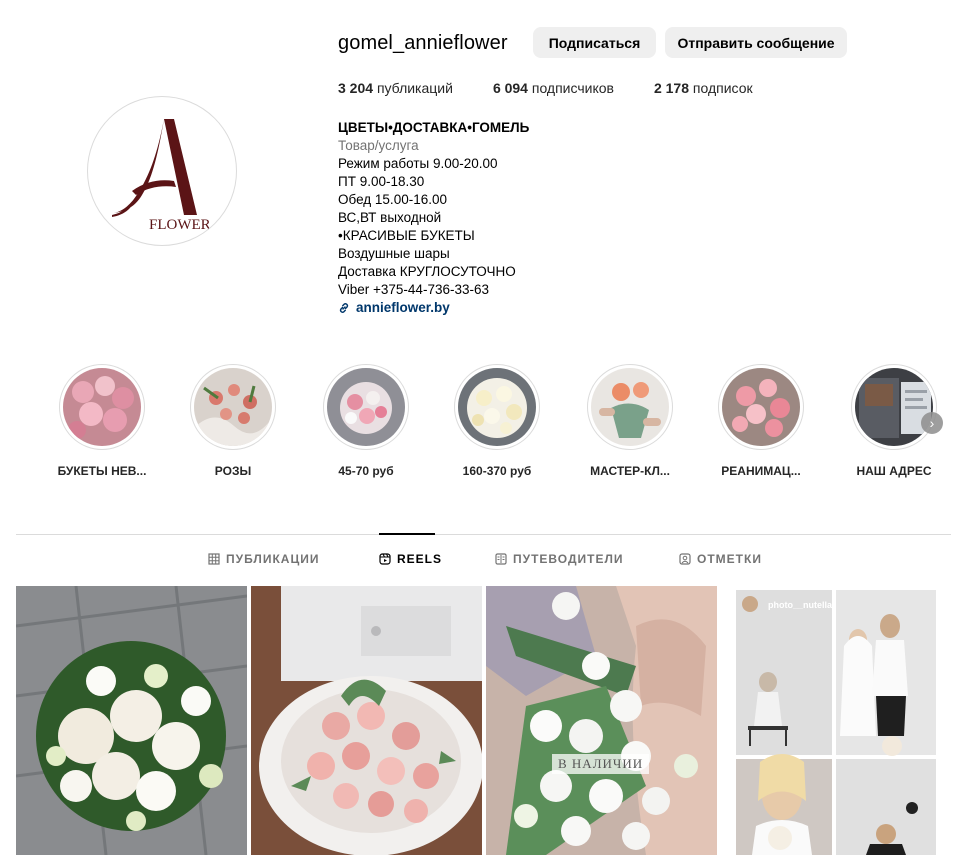 This screenshot has height=855, width=963. I want to click on grid-icon, so click(214, 559).